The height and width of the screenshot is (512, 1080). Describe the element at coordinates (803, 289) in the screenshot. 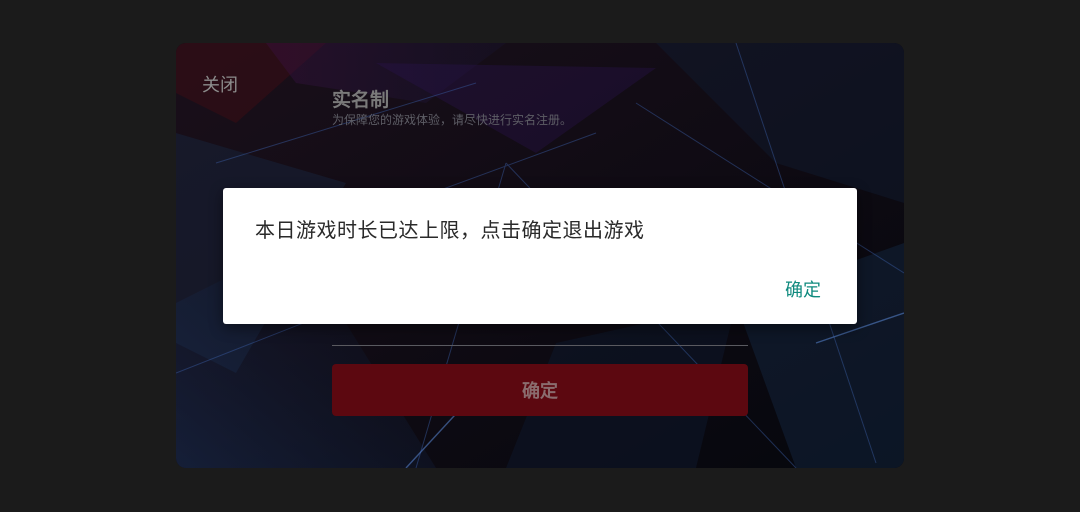

I see `dialog-confirm-button: 确定` at that location.